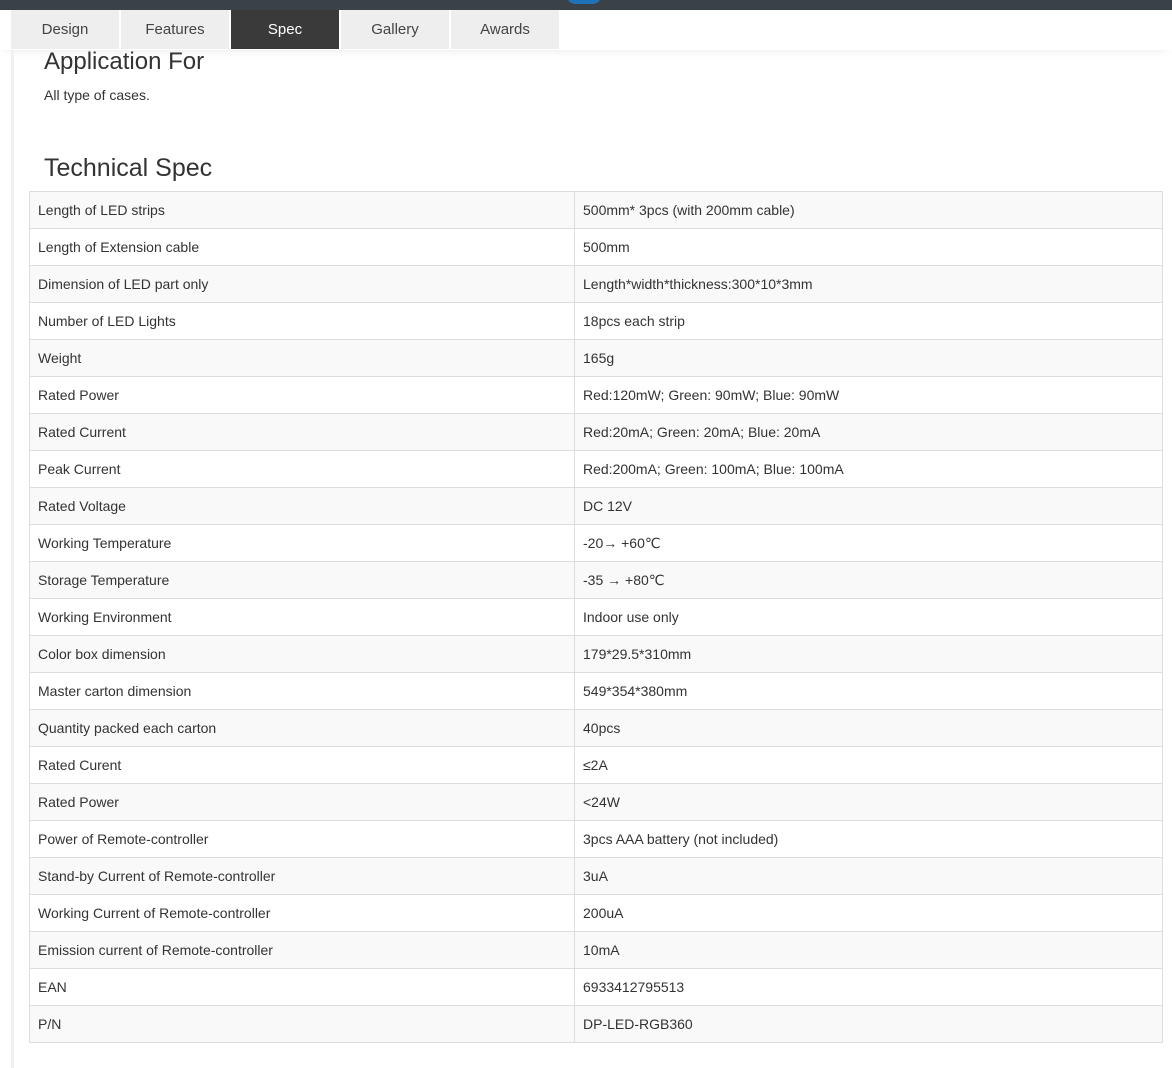  I want to click on spec-value: 40pcs, so click(868, 728).